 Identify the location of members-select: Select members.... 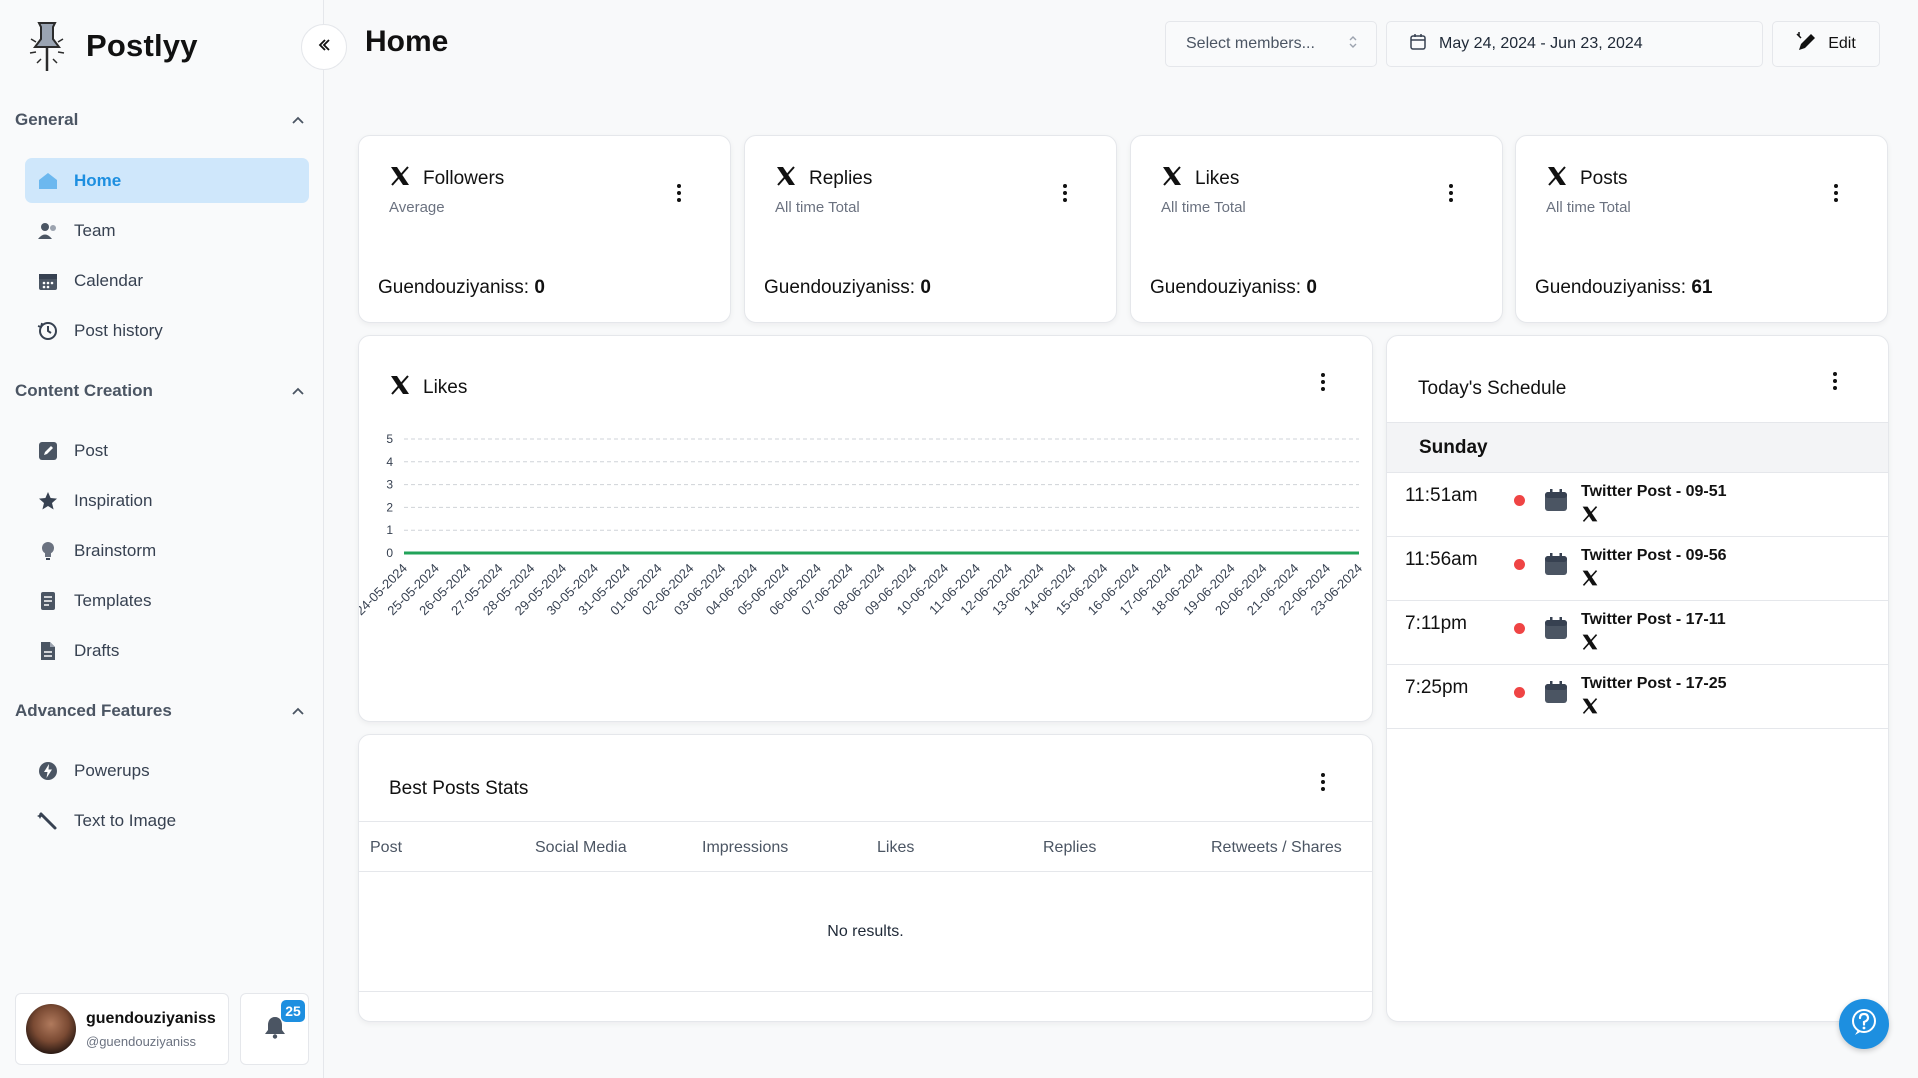
(1271, 44).